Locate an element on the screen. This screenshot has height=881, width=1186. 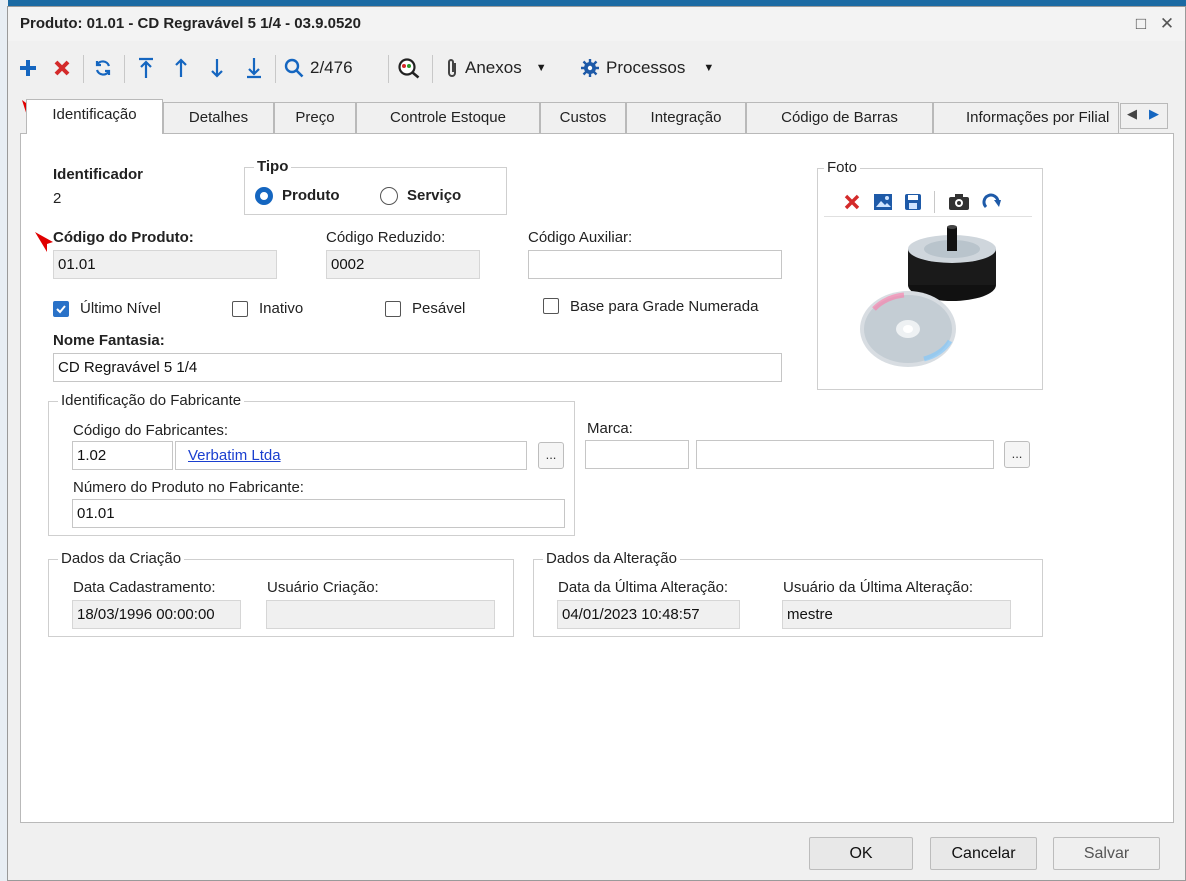
save-icon is located at coordinates (913, 202).